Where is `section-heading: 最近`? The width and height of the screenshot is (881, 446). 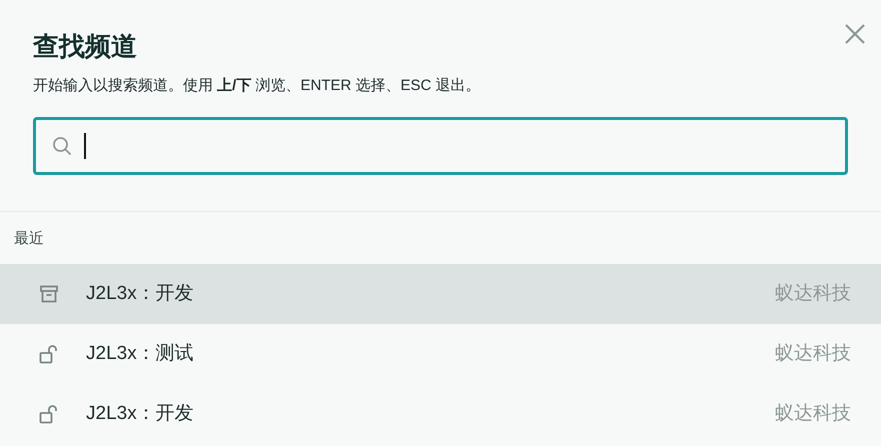 section-heading: 最近 is located at coordinates (29, 239).